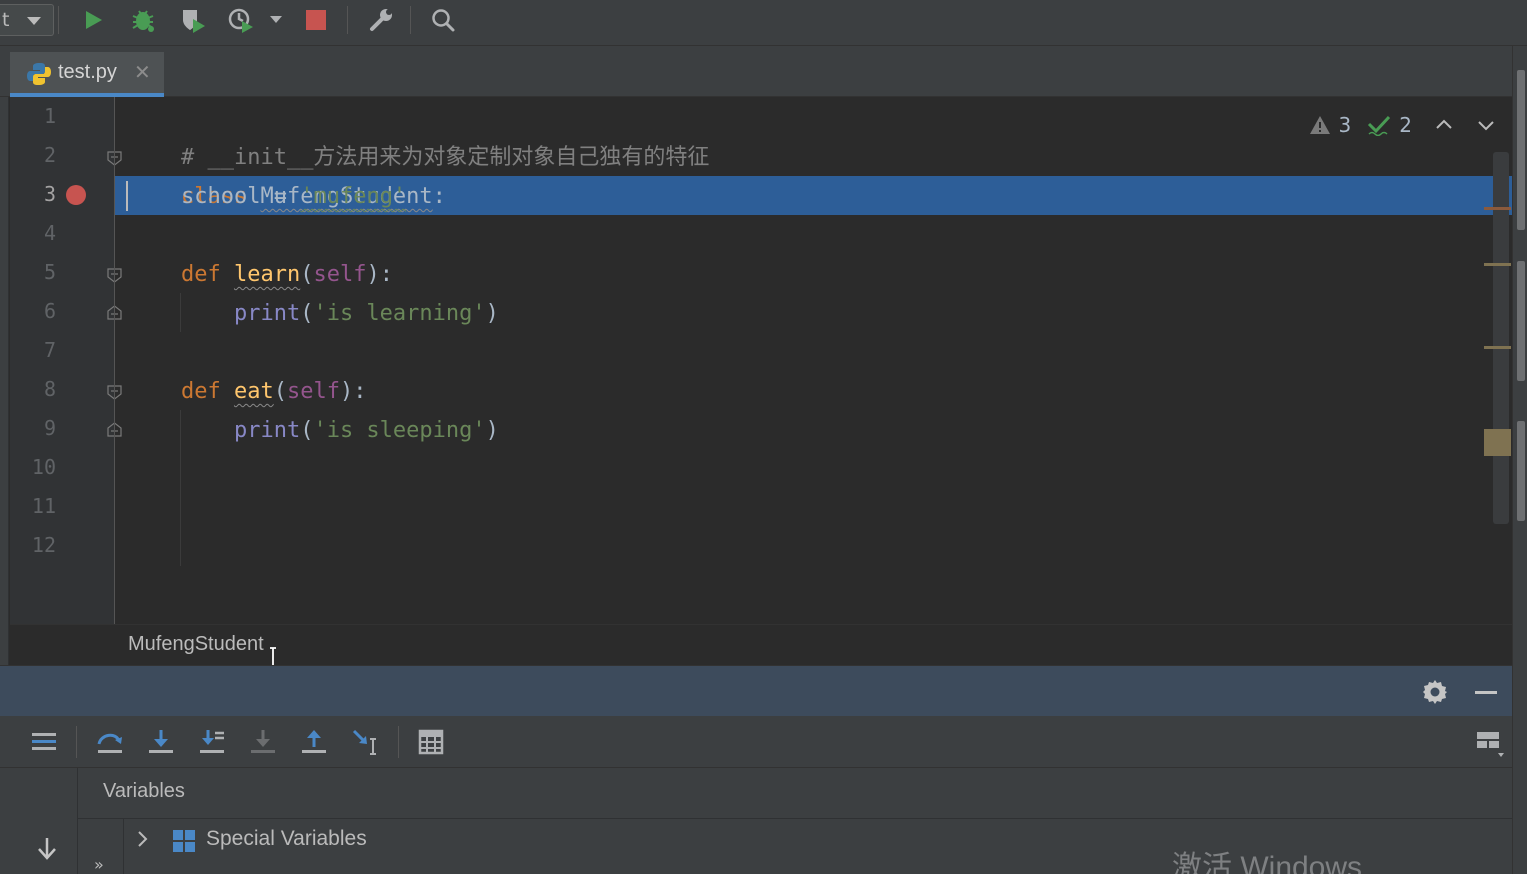 This screenshot has height=874, width=1527. I want to click on coverage-icon, so click(194, 21).